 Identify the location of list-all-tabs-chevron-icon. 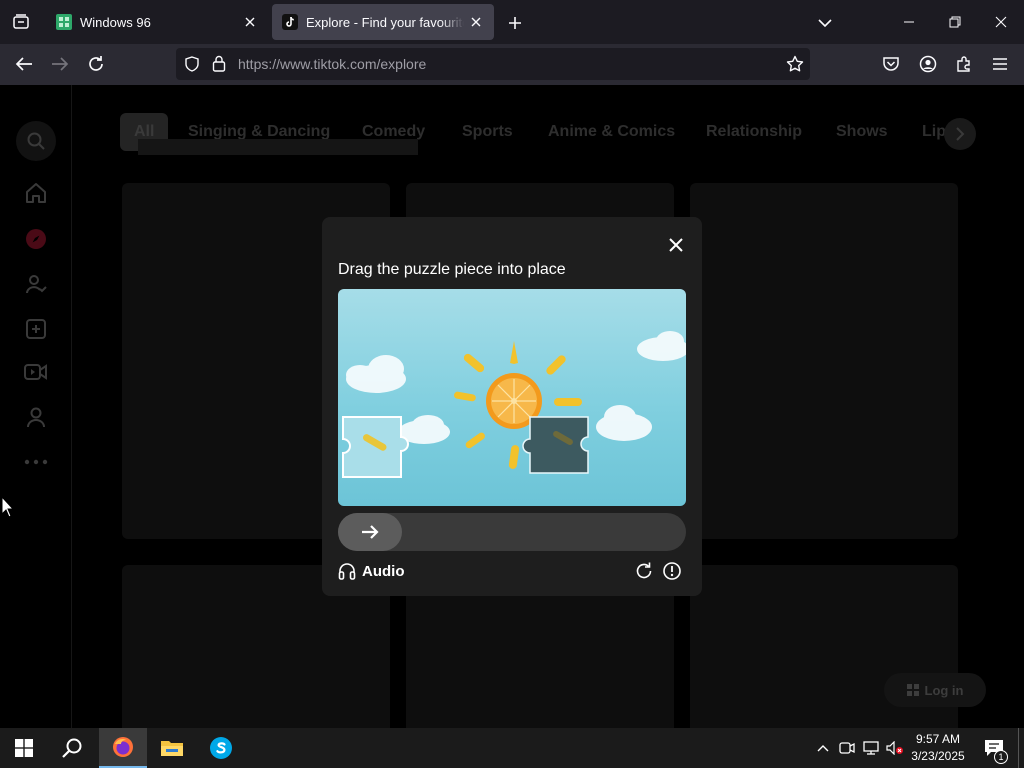
(825, 23).